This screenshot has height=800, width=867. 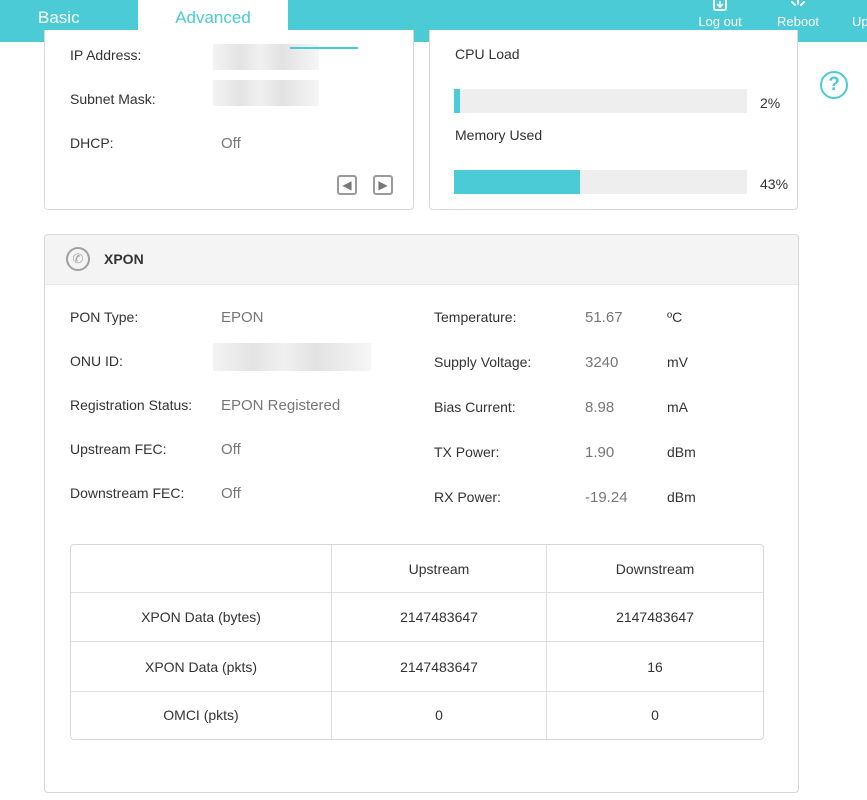 I want to click on phone-icon: ✆, so click(x=78, y=259).